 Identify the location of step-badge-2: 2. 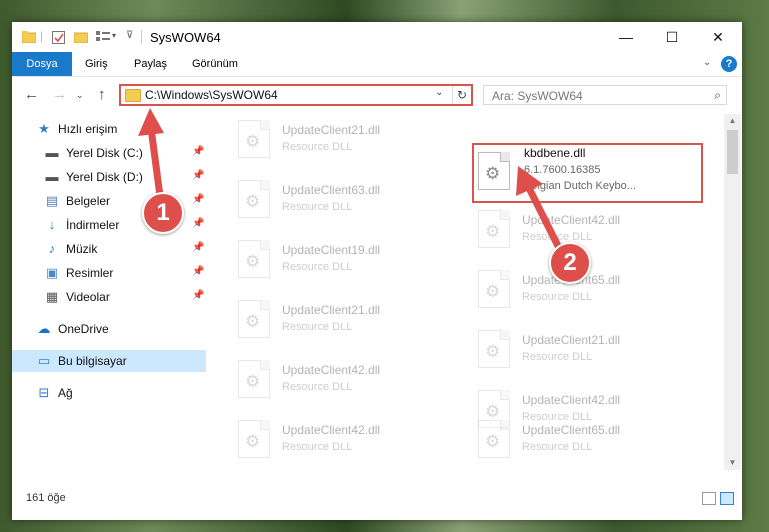
(570, 263).